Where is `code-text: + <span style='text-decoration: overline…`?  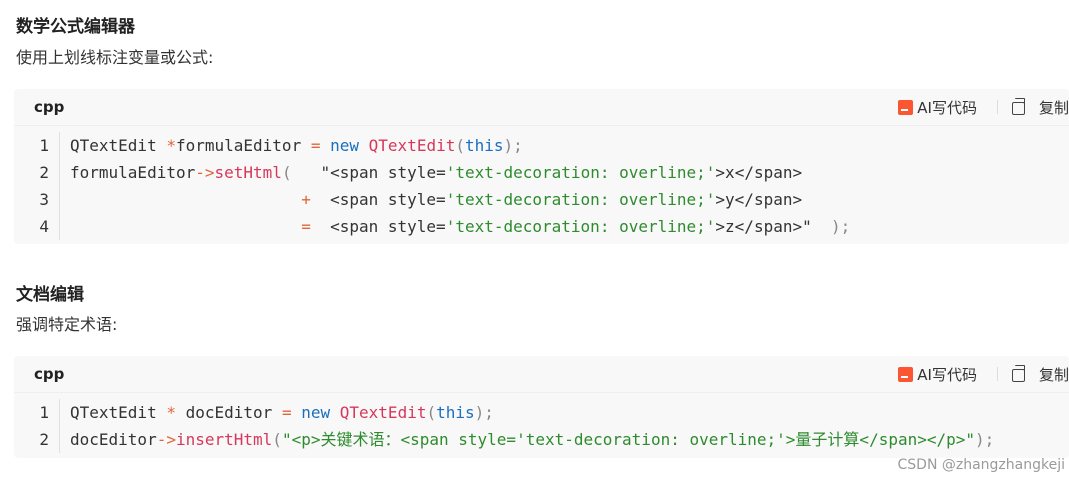 code-text: + <span style='text-decoration: overline… is located at coordinates (431, 199).